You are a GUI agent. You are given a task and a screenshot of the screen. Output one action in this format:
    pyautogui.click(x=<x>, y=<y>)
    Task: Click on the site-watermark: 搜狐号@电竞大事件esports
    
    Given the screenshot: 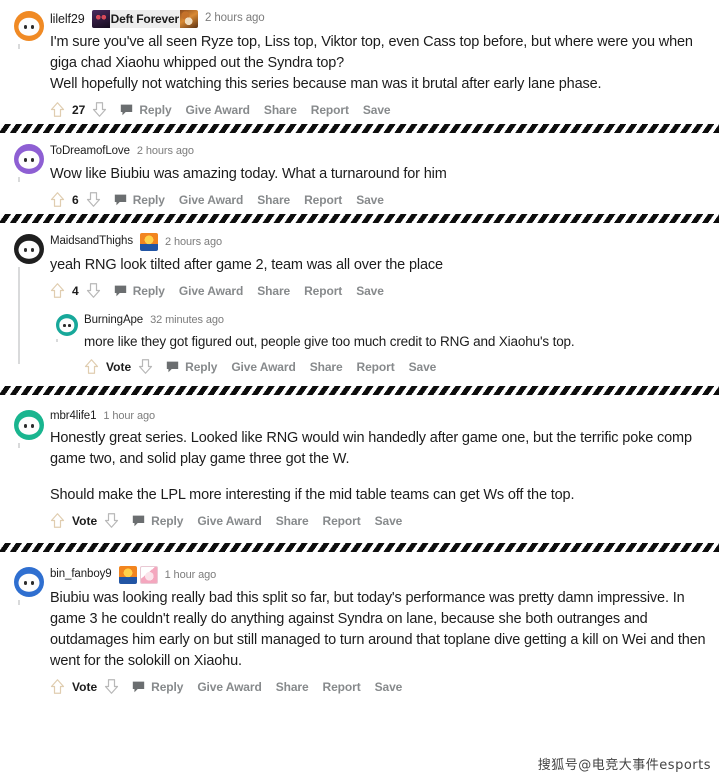 What is the action you would take?
    pyautogui.click(x=624, y=765)
    